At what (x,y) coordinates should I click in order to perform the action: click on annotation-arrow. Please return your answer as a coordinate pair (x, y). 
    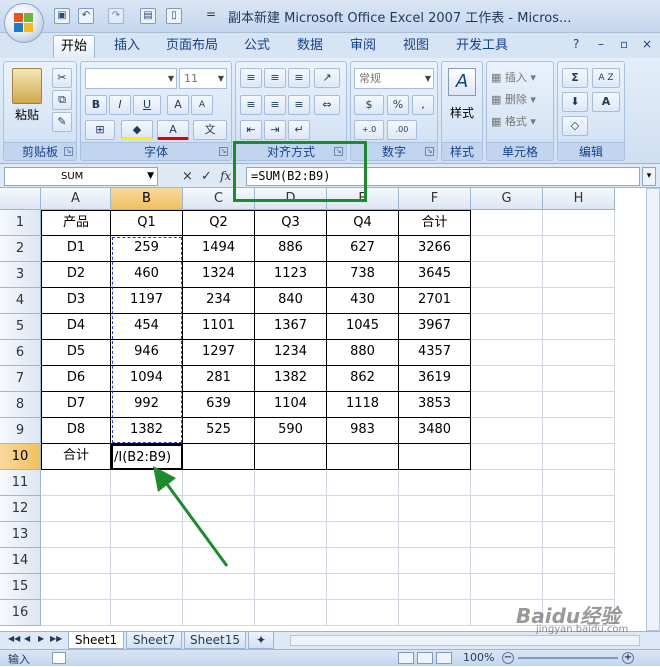
    Looking at the image, I should click on (191, 516).